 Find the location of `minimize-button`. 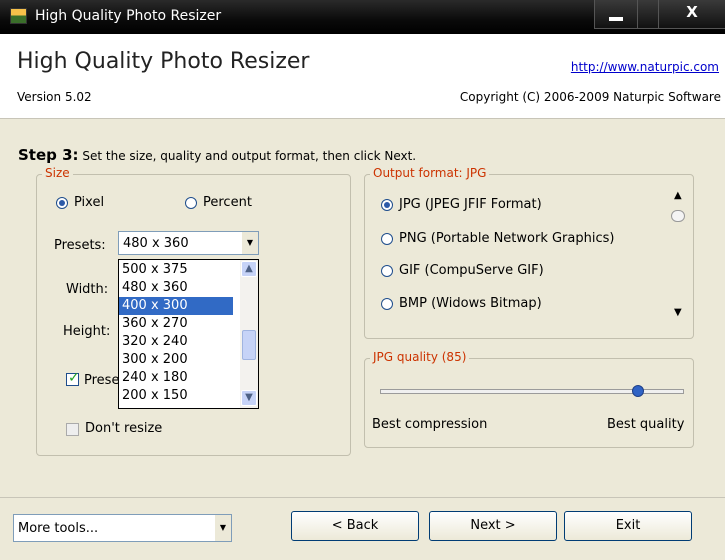

minimize-button is located at coordinates (616, 14).